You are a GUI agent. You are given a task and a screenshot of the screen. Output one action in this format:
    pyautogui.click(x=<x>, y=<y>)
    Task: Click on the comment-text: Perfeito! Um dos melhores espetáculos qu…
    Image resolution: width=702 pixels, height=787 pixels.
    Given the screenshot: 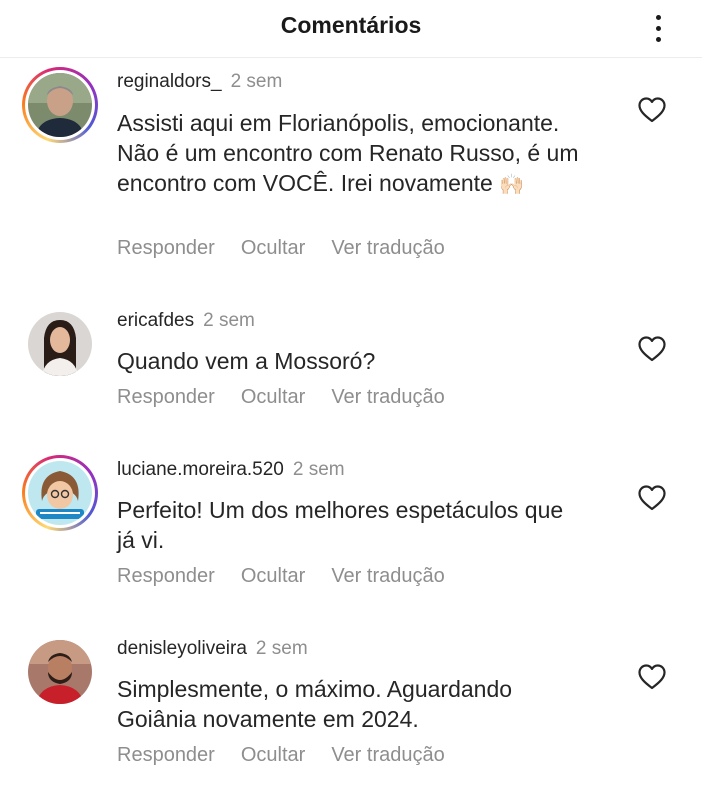 What is the action you would take?
    pyautogui.click(x=352, y=525)
    